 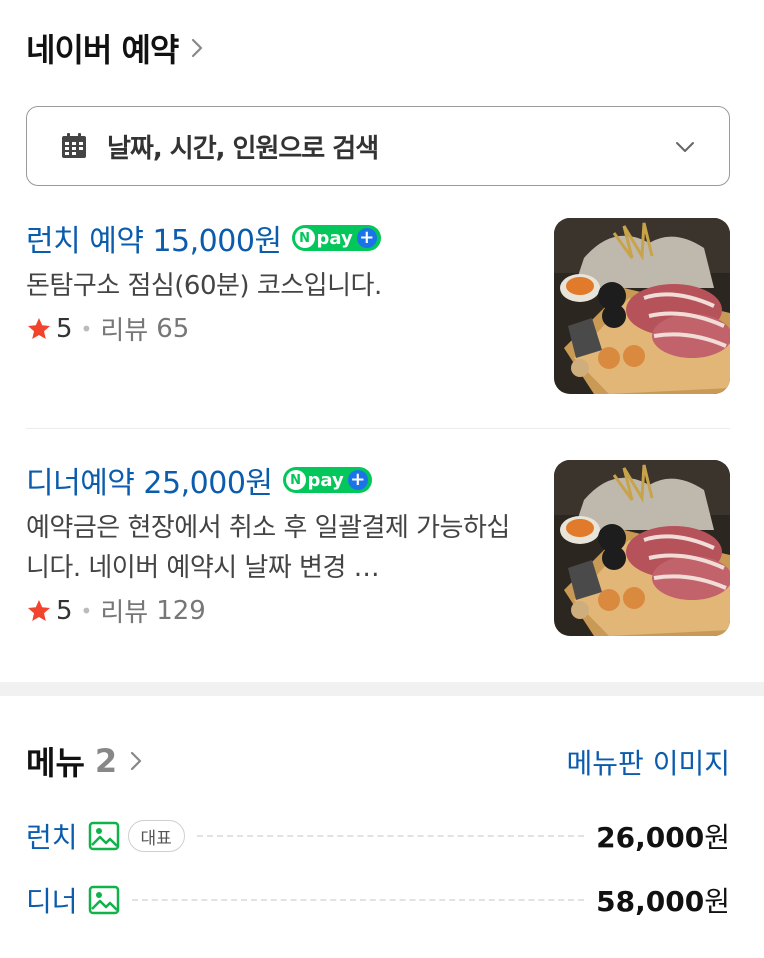 What do you see at coordinates (86, 761) in the screenshot?
I see `menu-header: 메뉴 2` at bounding box center [86, 761].